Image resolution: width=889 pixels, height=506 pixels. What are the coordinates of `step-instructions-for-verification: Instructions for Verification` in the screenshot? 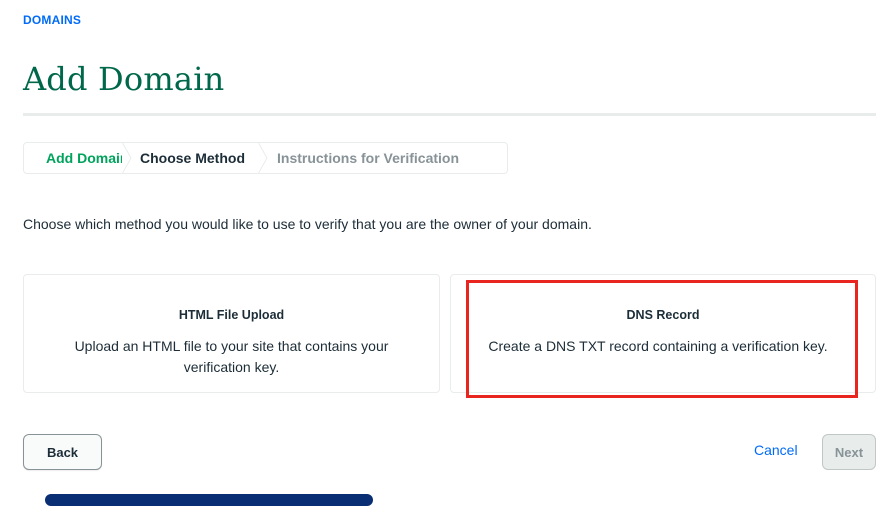 It's located at (383, 158).